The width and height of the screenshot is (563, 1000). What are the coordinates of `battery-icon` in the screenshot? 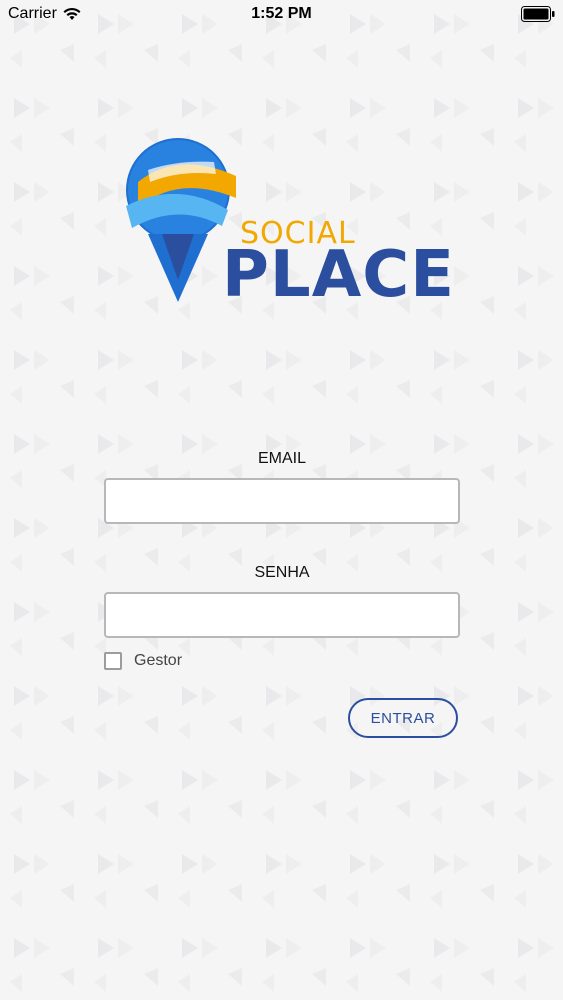 It's located at (538, 14).